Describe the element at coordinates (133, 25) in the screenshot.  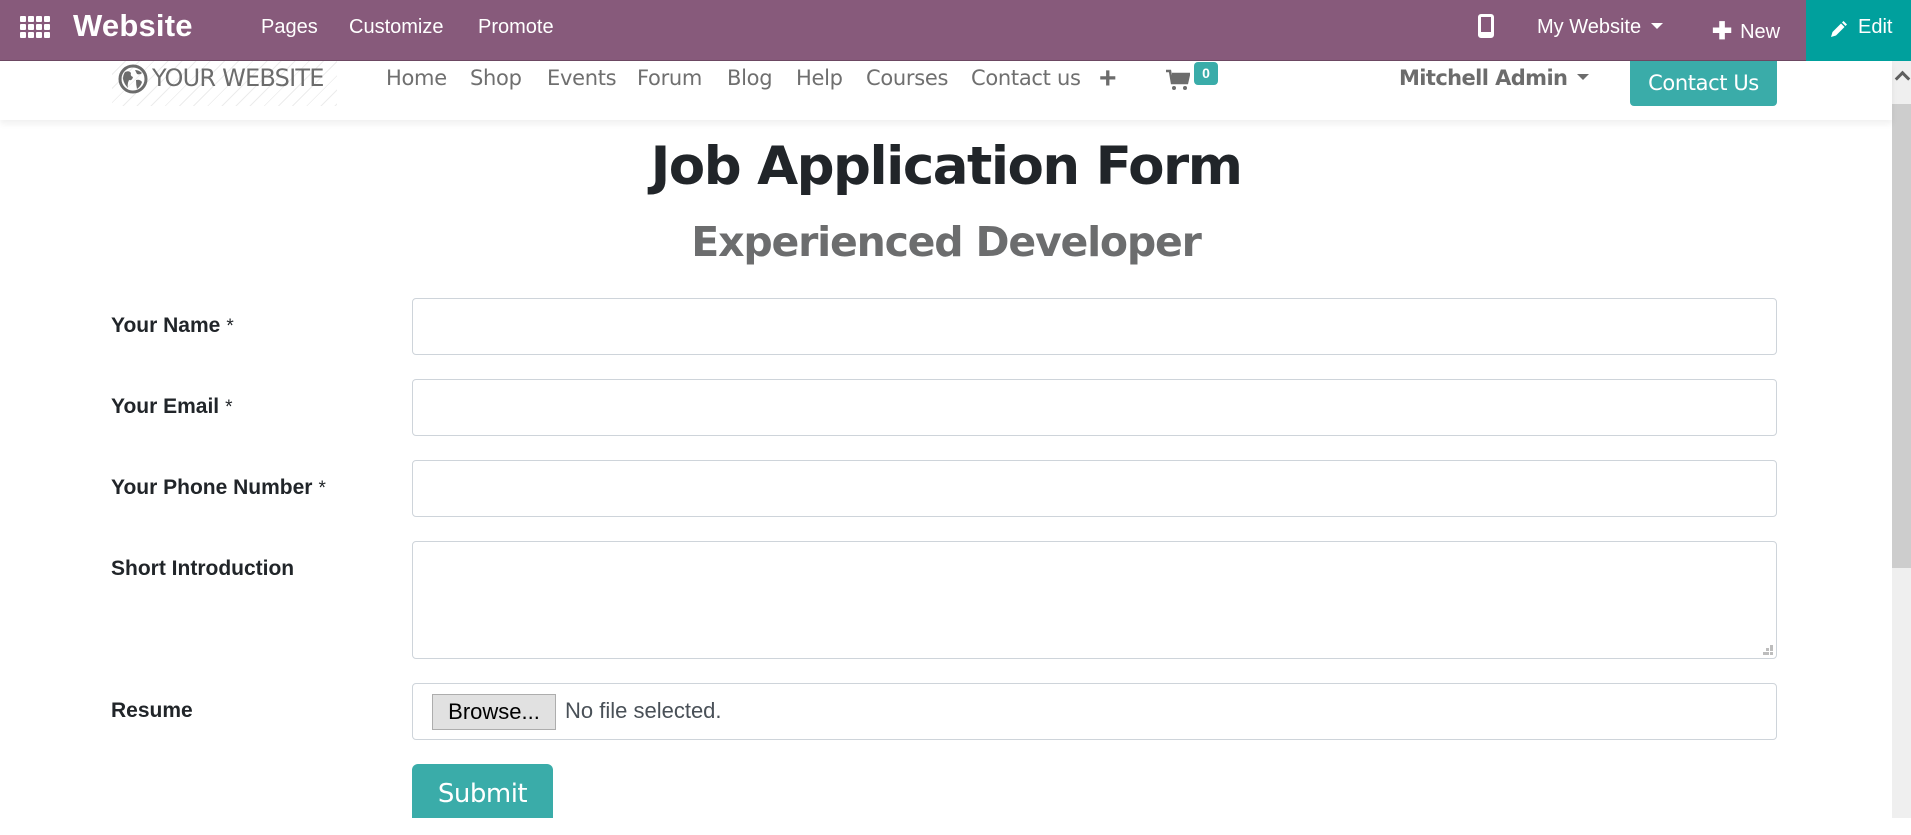
I see `app-title: Website` at that location.